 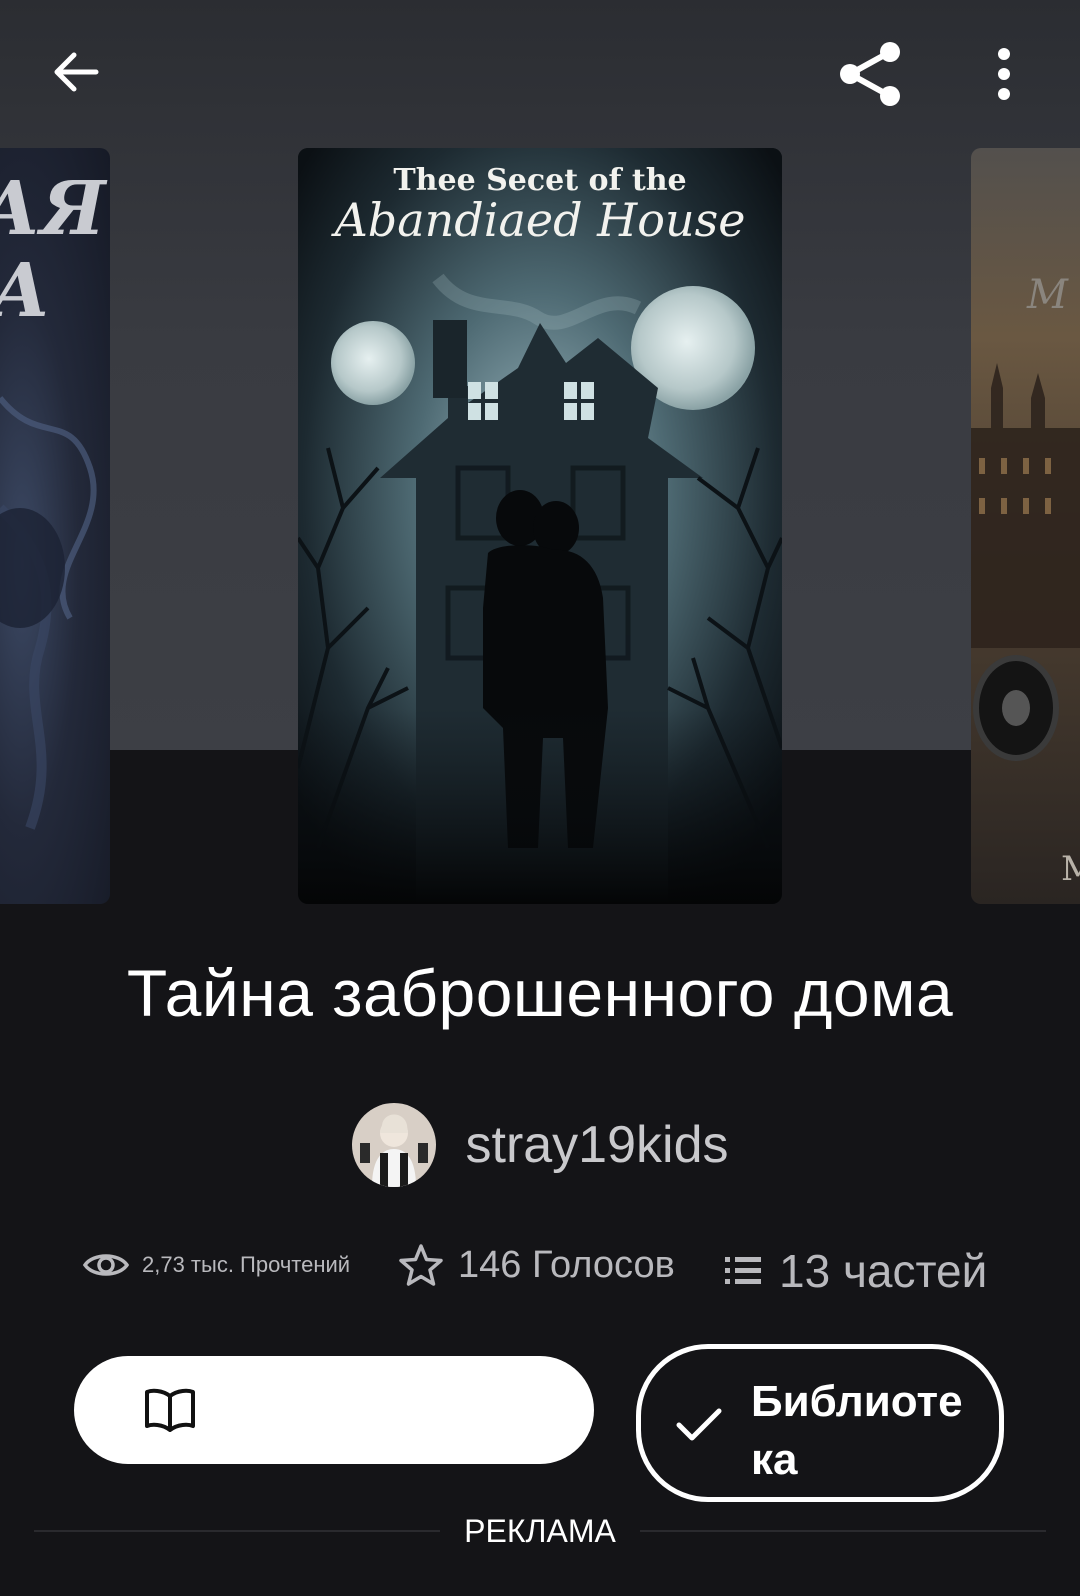 I want to click on ad-label: РЕКЛАМА, so click(x=540, y=1530).